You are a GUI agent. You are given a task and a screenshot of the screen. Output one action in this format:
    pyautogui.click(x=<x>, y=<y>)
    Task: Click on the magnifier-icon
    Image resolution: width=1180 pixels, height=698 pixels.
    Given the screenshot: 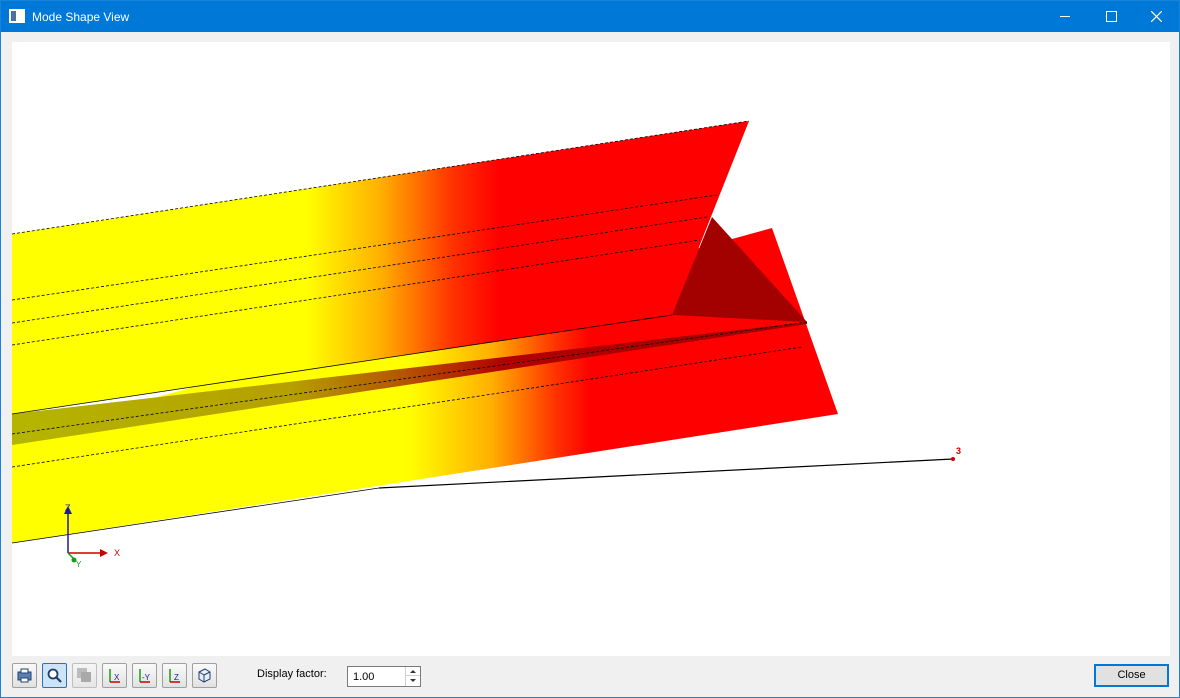 What is the action you would take?
    pyautogui.click(x=54, y=675)
    